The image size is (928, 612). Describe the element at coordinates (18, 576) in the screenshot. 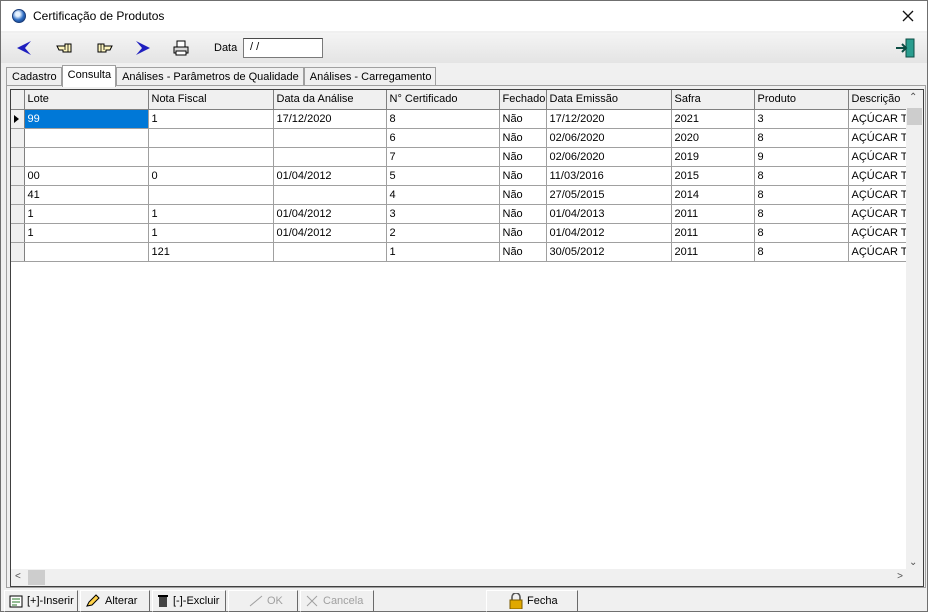

I see `scroll-left-icon: <` at that location.